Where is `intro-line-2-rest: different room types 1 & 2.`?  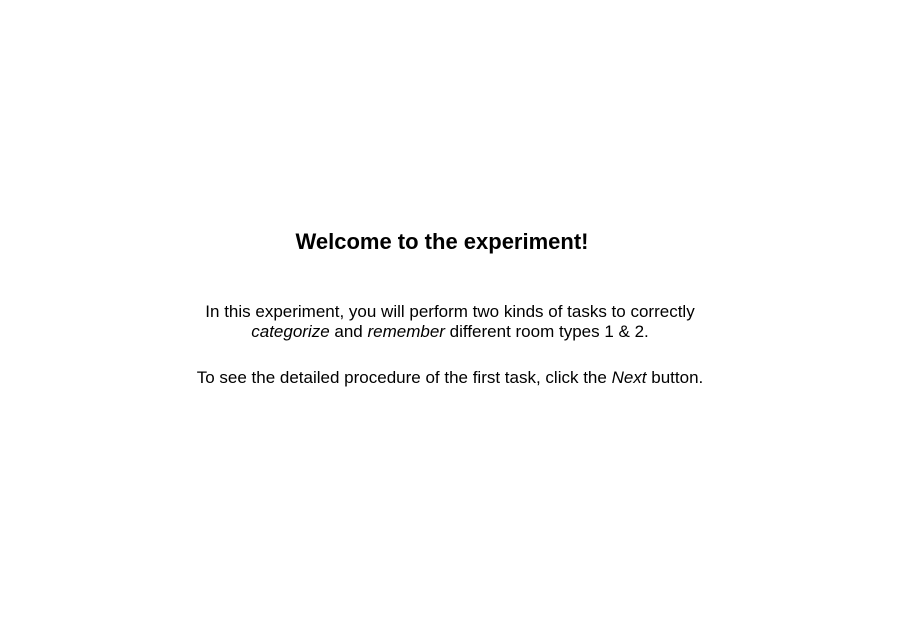
intro-line-2-rest: different room types 1 & 2. is located at coordinates (546, 331).